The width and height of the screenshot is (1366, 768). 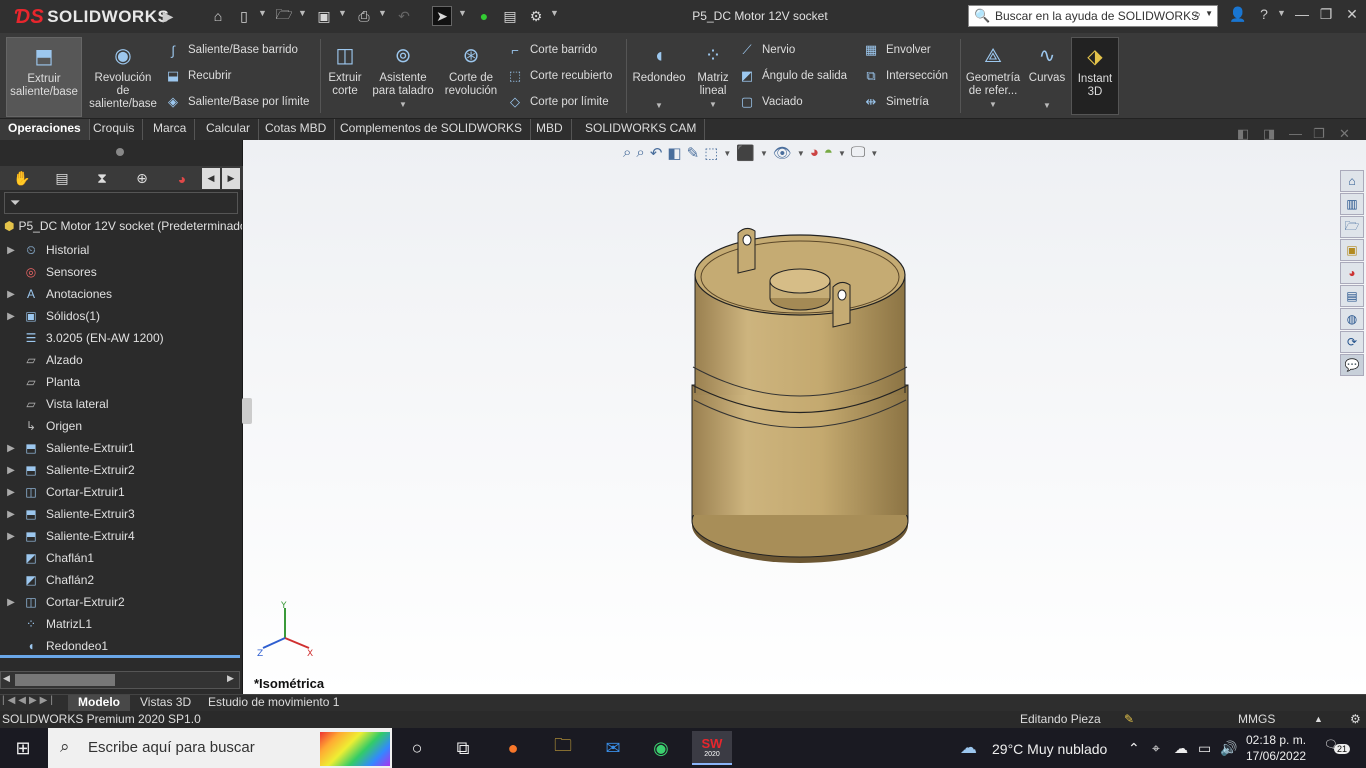 I want to click on print-icon: ⎙, so click(x=364, y=16).